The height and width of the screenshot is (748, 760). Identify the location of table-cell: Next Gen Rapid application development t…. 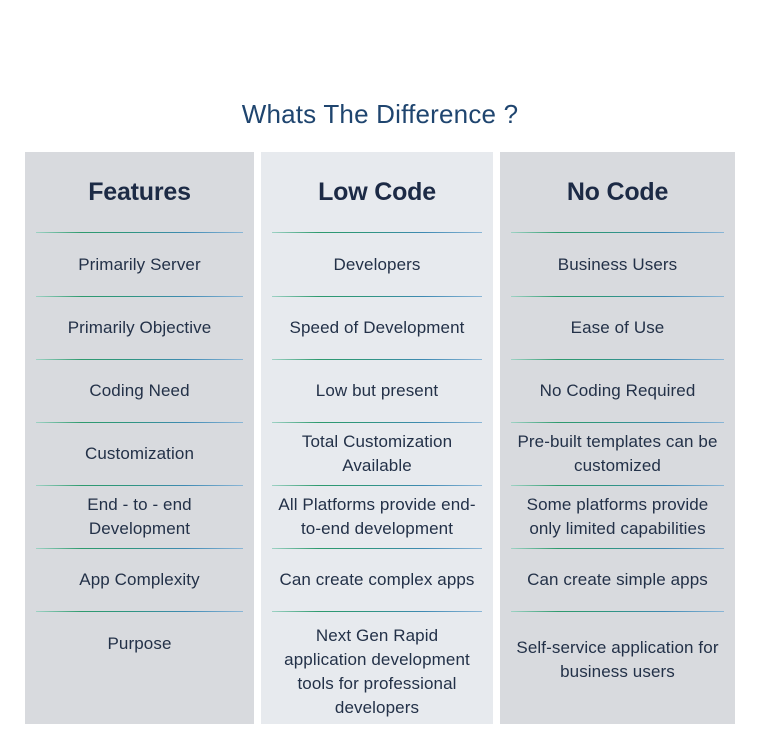
(377, 671).